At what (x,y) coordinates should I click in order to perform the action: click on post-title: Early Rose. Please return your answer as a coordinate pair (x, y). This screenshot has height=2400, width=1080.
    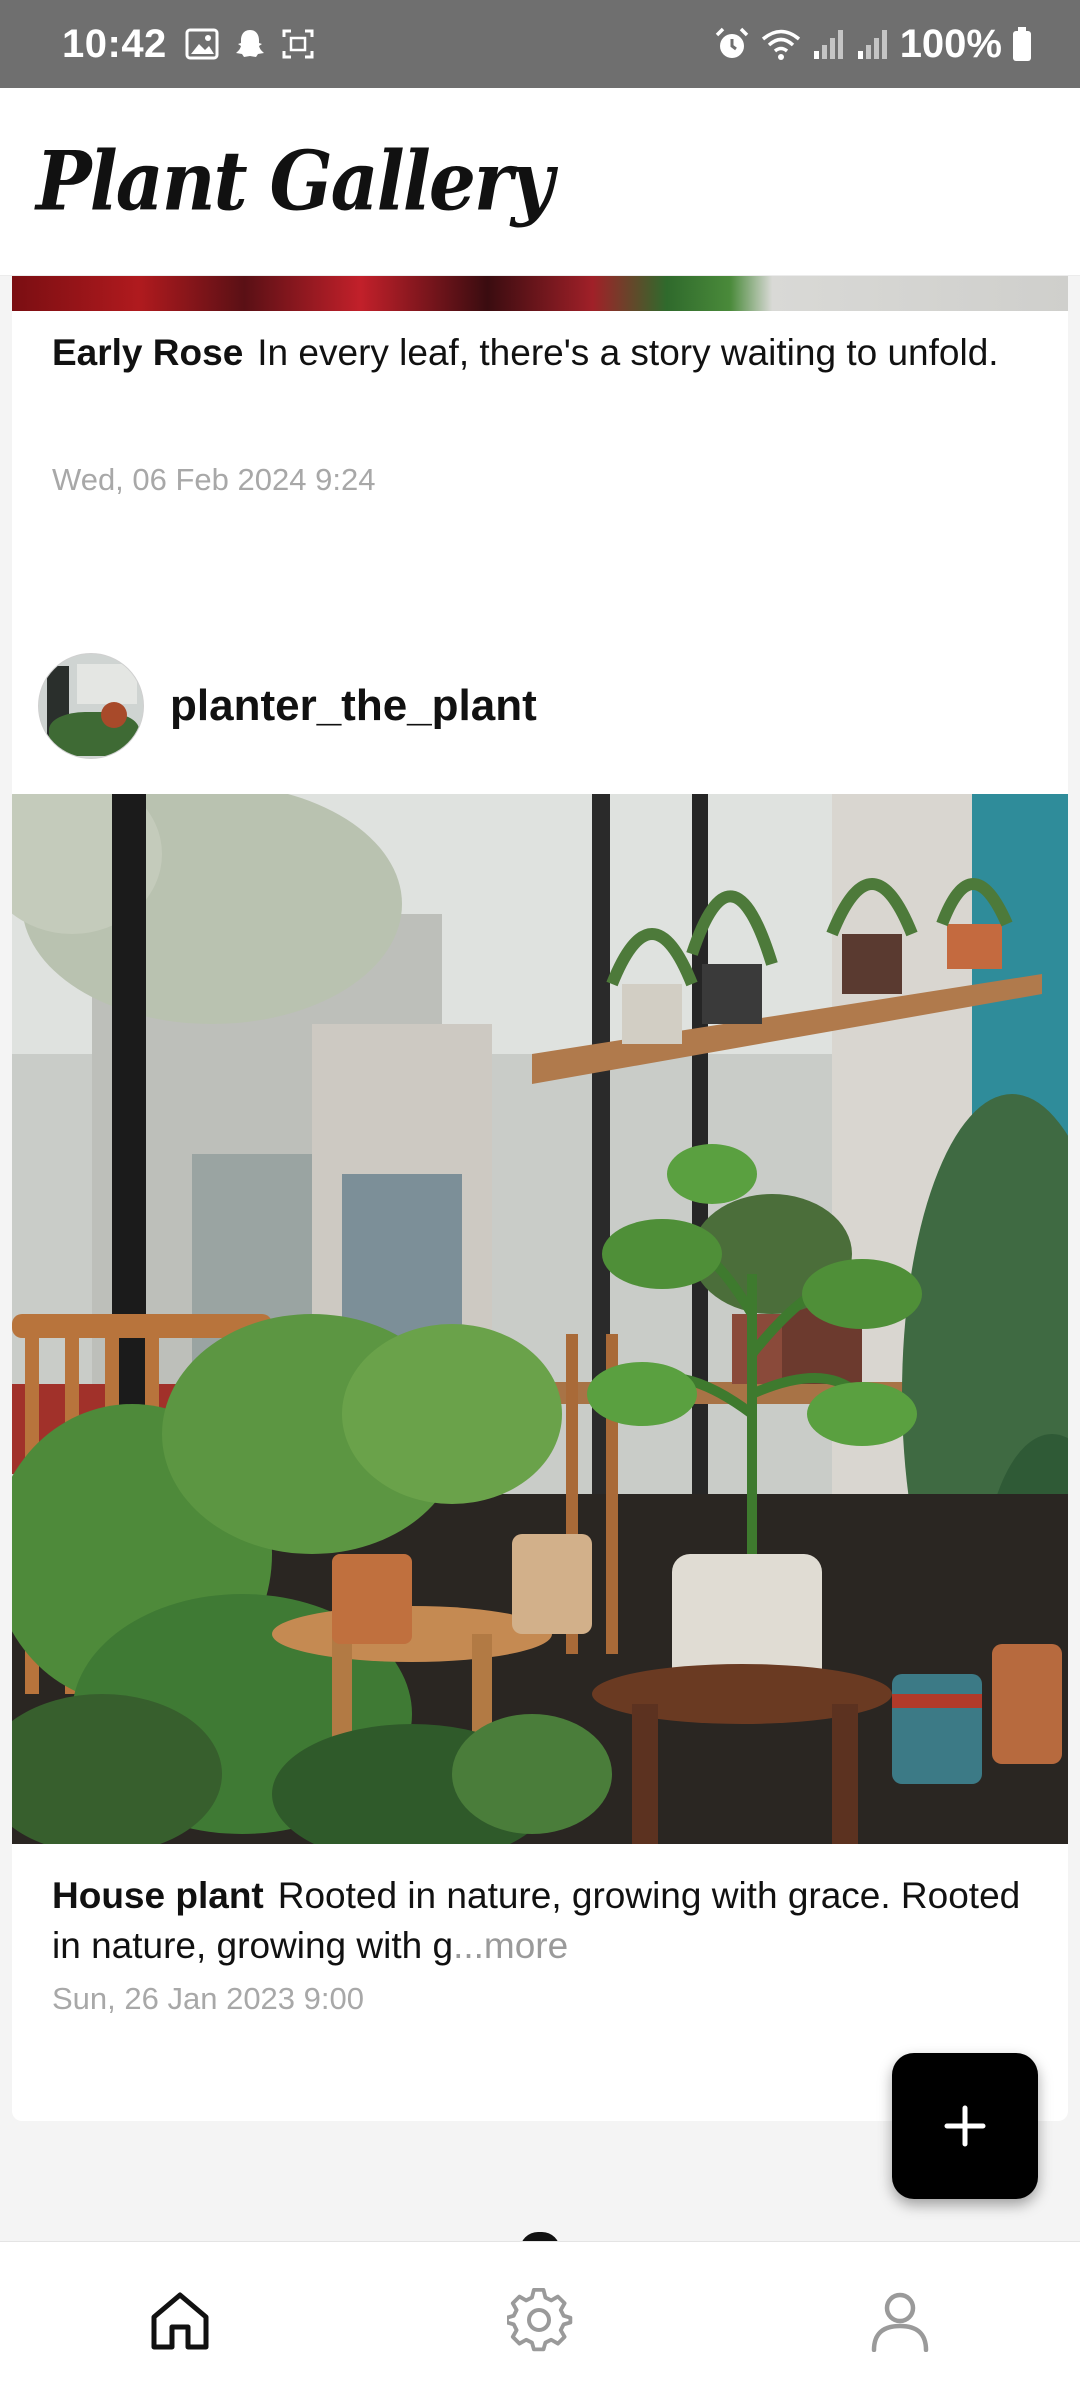
    Looking at the image, I should click on (148, 352).